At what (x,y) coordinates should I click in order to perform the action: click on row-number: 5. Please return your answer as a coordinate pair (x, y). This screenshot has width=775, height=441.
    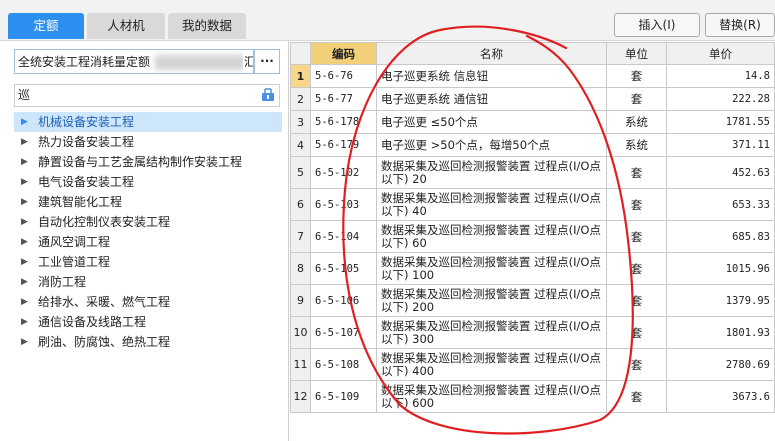
    Looking at the image, I should click on (300, 172).